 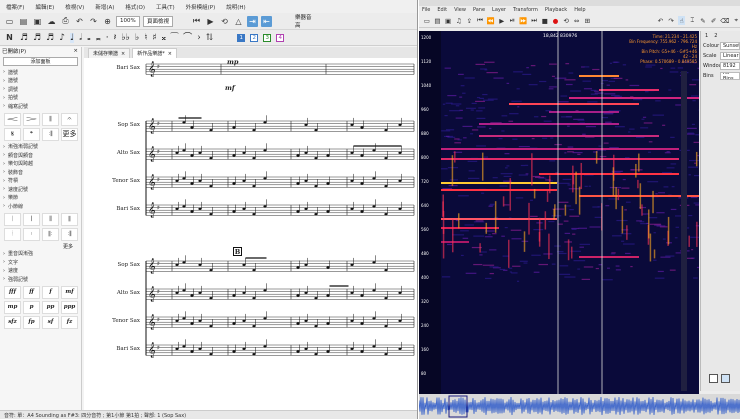 What do you see at coordinates (12, 134) in the screenshot?
I see `palette-cell: 𝄋` at bounding box center [12, 134].